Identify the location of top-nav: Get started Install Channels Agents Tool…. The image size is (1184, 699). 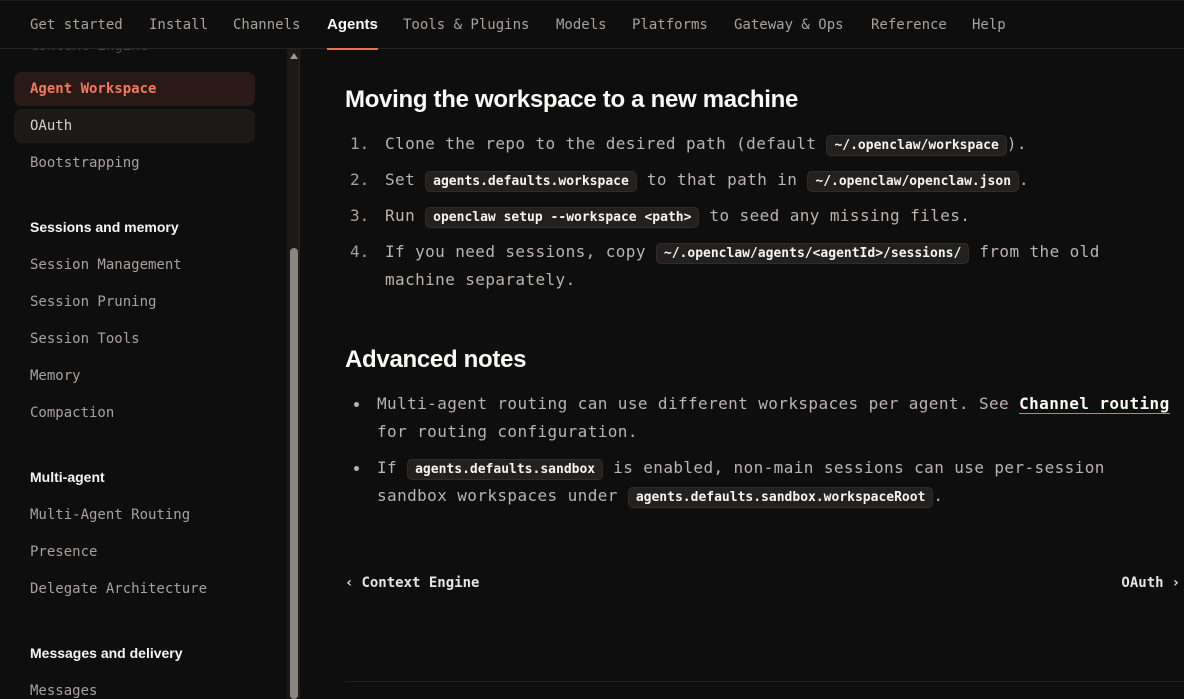
(592, 25).